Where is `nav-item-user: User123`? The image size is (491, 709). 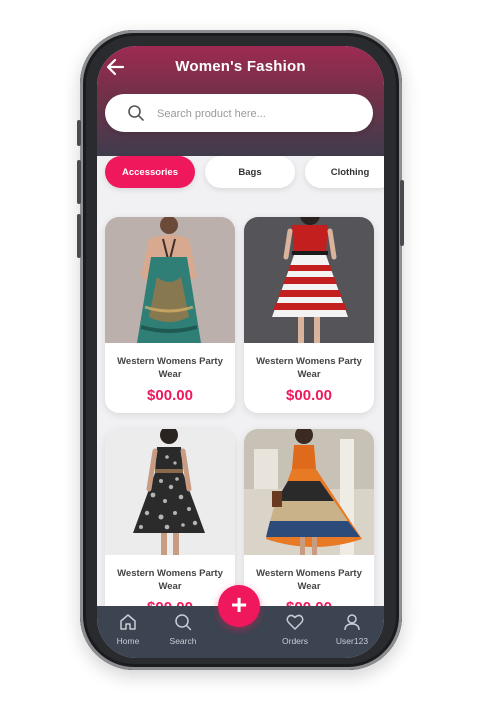
nav-item-user: User123 is located at coordinates (352, 632).